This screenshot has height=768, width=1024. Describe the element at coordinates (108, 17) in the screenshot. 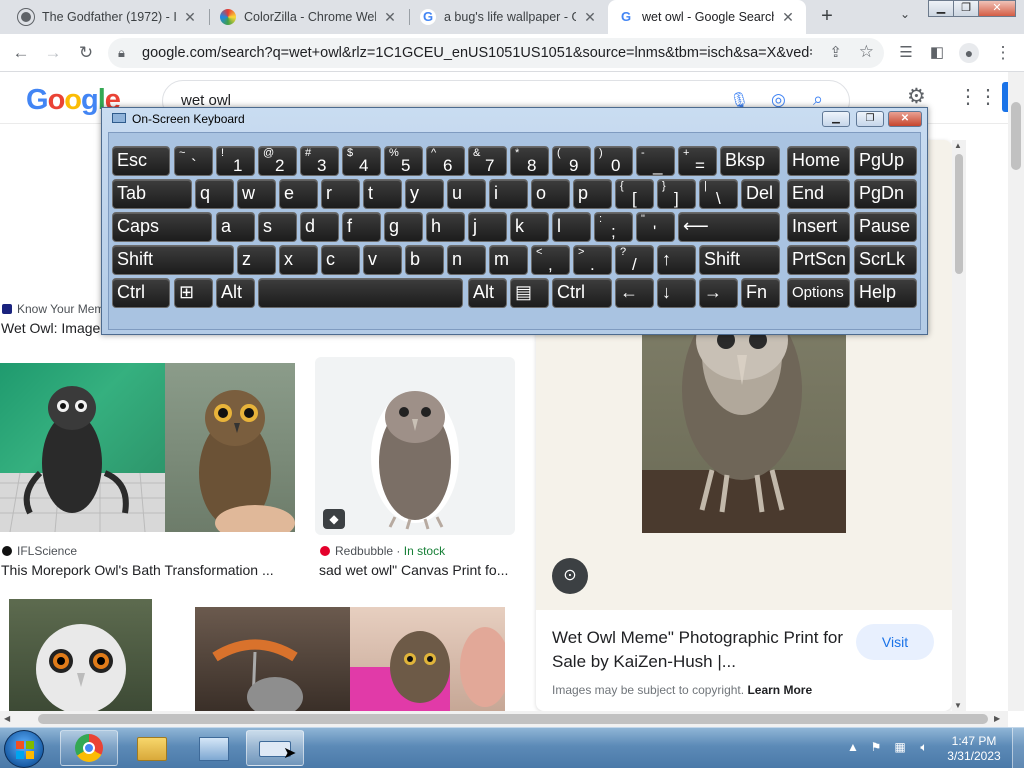

I see `tab-godfather: The Godfather (1972) - IMDb ✕` at that location.